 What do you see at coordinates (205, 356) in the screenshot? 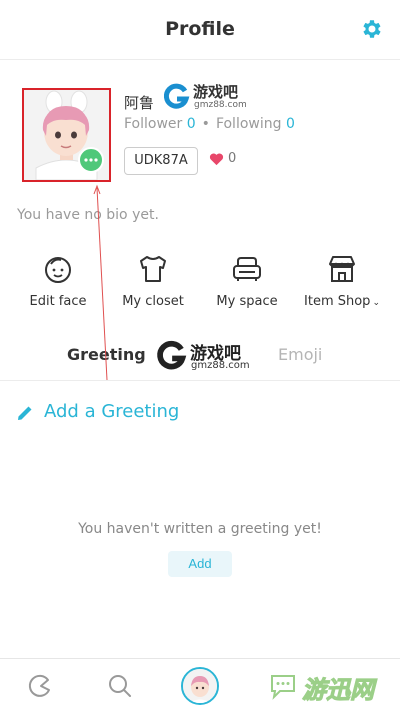
I see `watermark-logo-mid: 游戏吧 gmz88.com` at bounding box center [205, 356].